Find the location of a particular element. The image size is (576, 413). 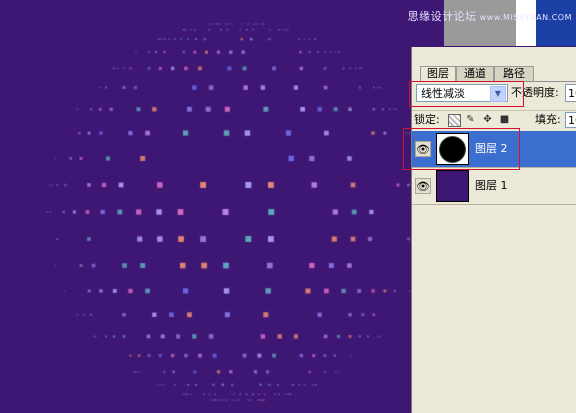

lock-label: 锁定: is located at coordinates (427, 119).